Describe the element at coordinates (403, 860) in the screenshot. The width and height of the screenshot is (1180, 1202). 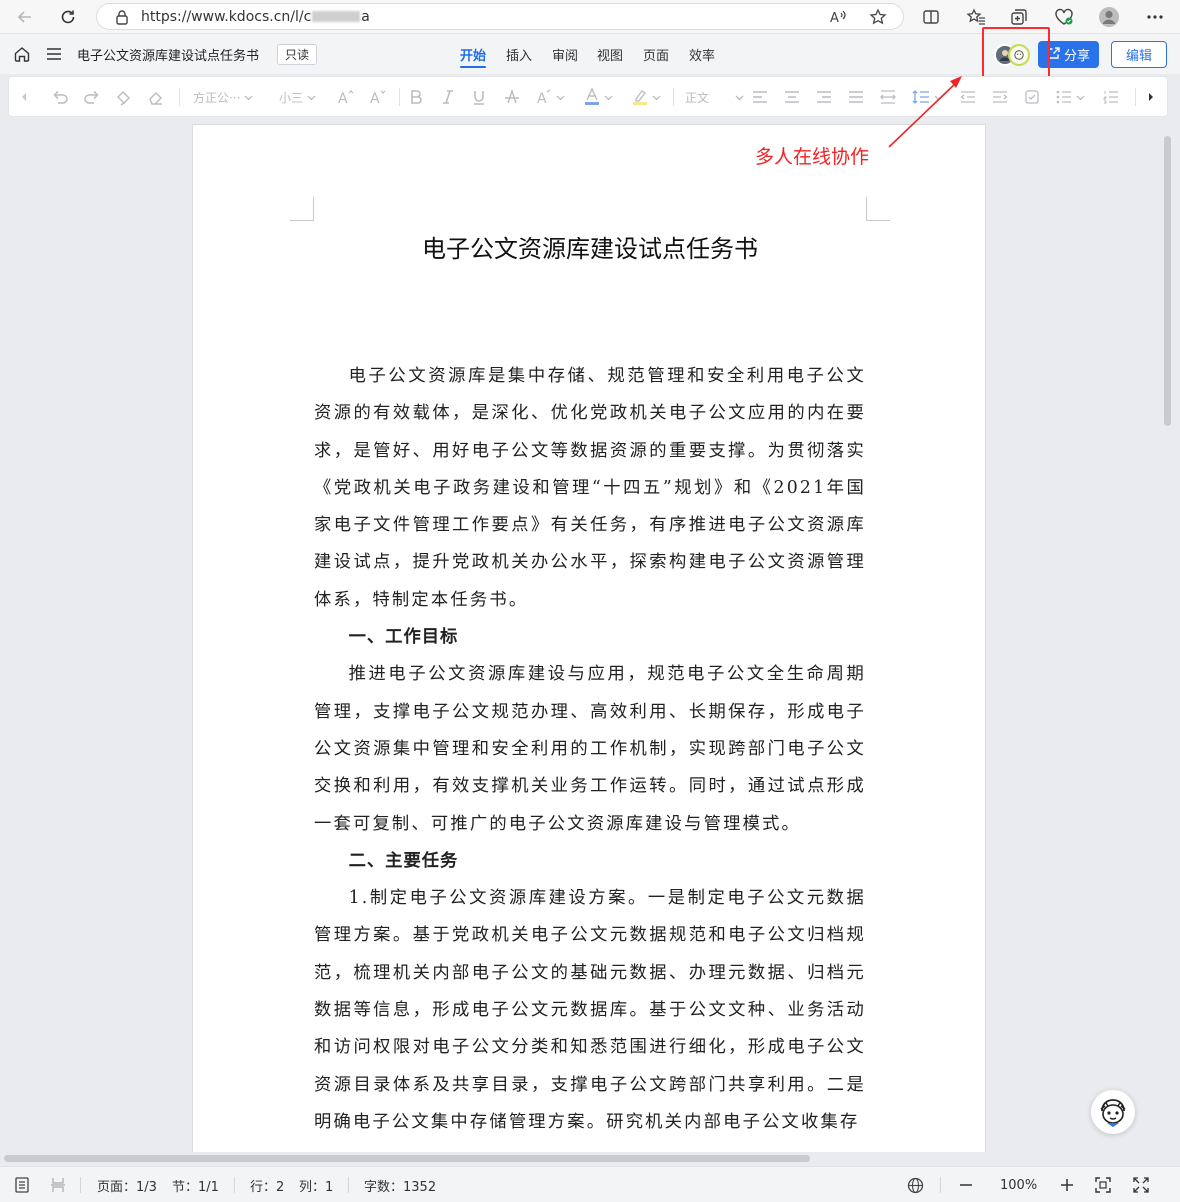
I see `section-heading: 二、主要任务` at that location.